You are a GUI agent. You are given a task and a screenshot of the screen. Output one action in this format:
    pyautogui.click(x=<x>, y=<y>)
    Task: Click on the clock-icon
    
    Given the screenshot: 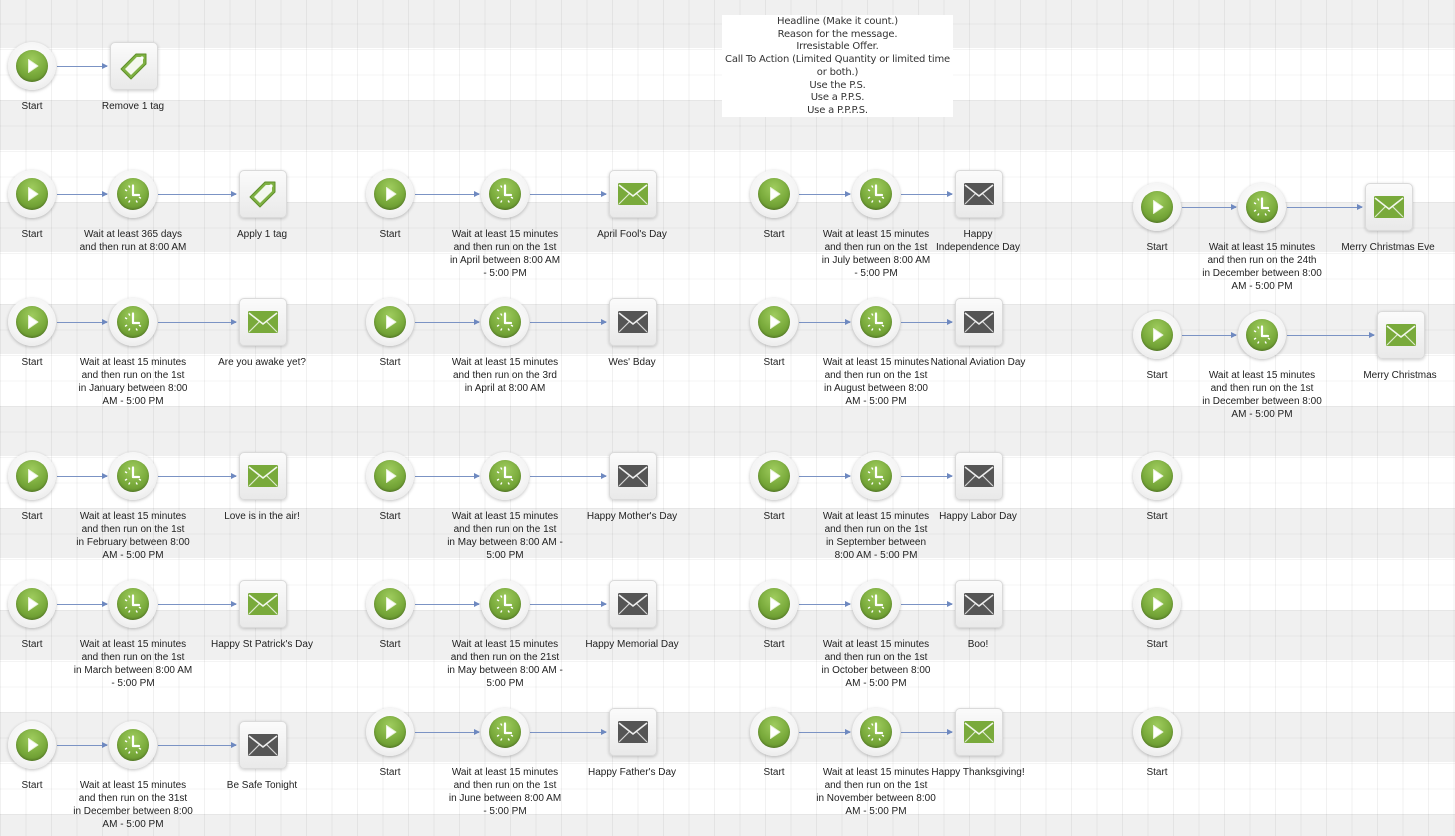 What is the action you would take?
    pyautogui.click(x=505, y=604)
    